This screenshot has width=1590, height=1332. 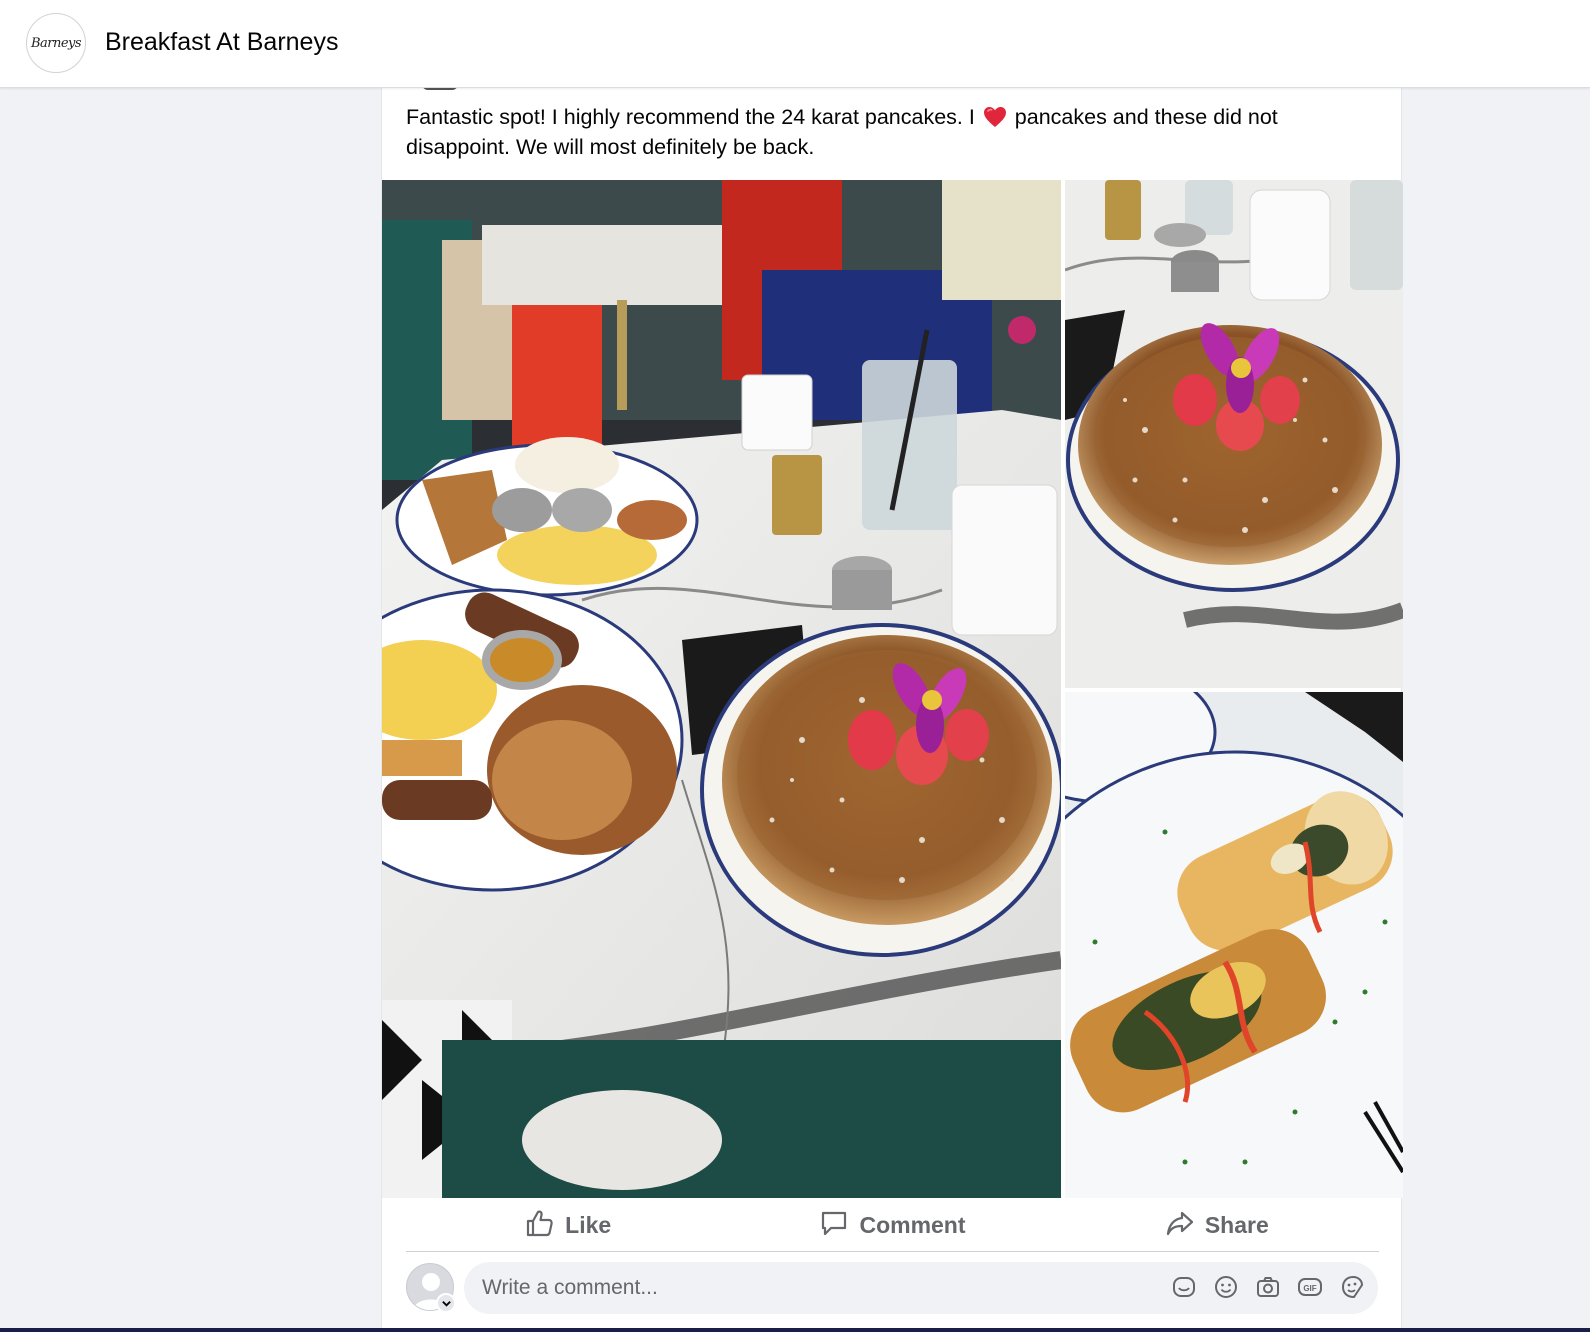 What do you see at coordinates (912, 1225) in the screenshot?
I see `comment-label: Comment` at bounding box center [912, 1225].